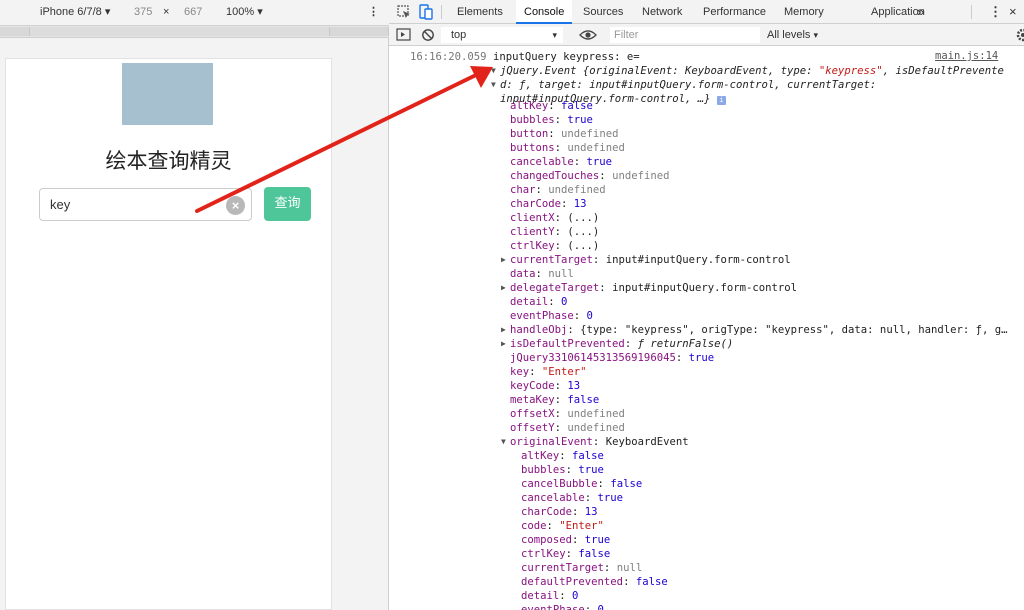 Image resolution: width=1024 pixels, height=610 pixels. Describe the element at coordinates (287, 204) in the screenshot. I see `search-button: 查询` at that location.